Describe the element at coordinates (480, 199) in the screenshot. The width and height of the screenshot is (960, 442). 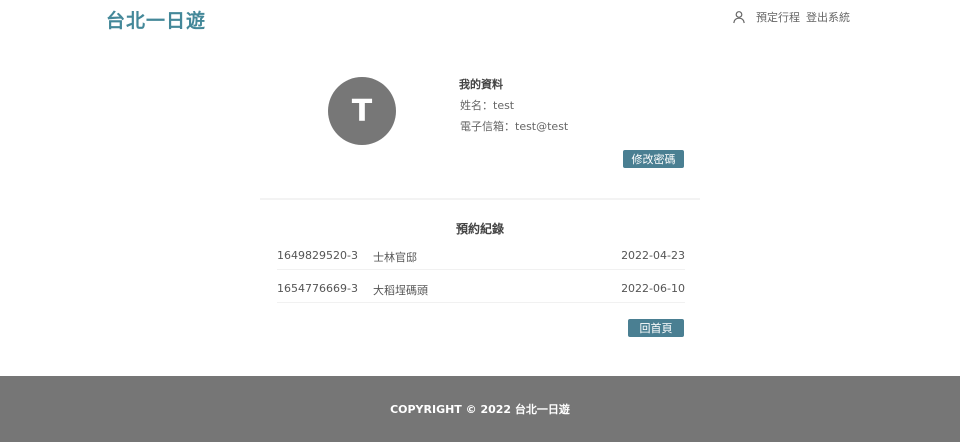
I see `section-divider` at that location.